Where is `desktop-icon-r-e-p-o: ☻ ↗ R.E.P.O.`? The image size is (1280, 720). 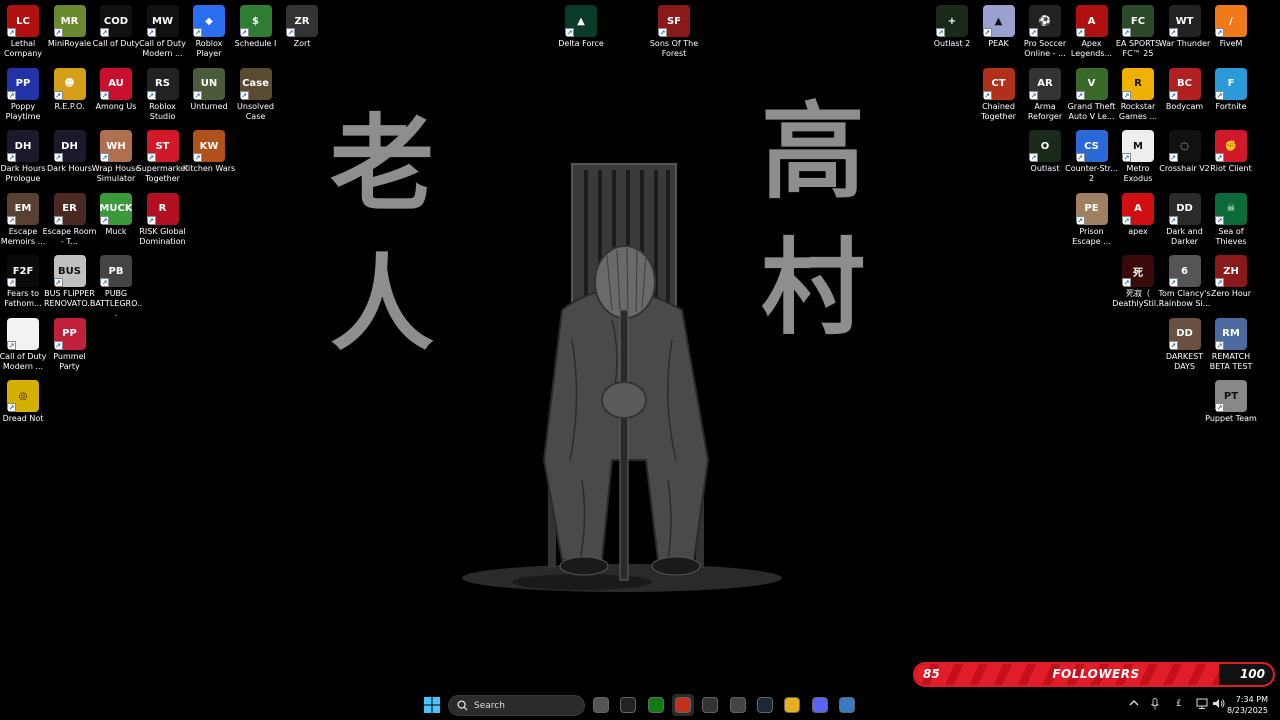 desktop-icon-r-e-p-o: ☻ ↗ R.E.P.O. is located at coordinates (70, 89).